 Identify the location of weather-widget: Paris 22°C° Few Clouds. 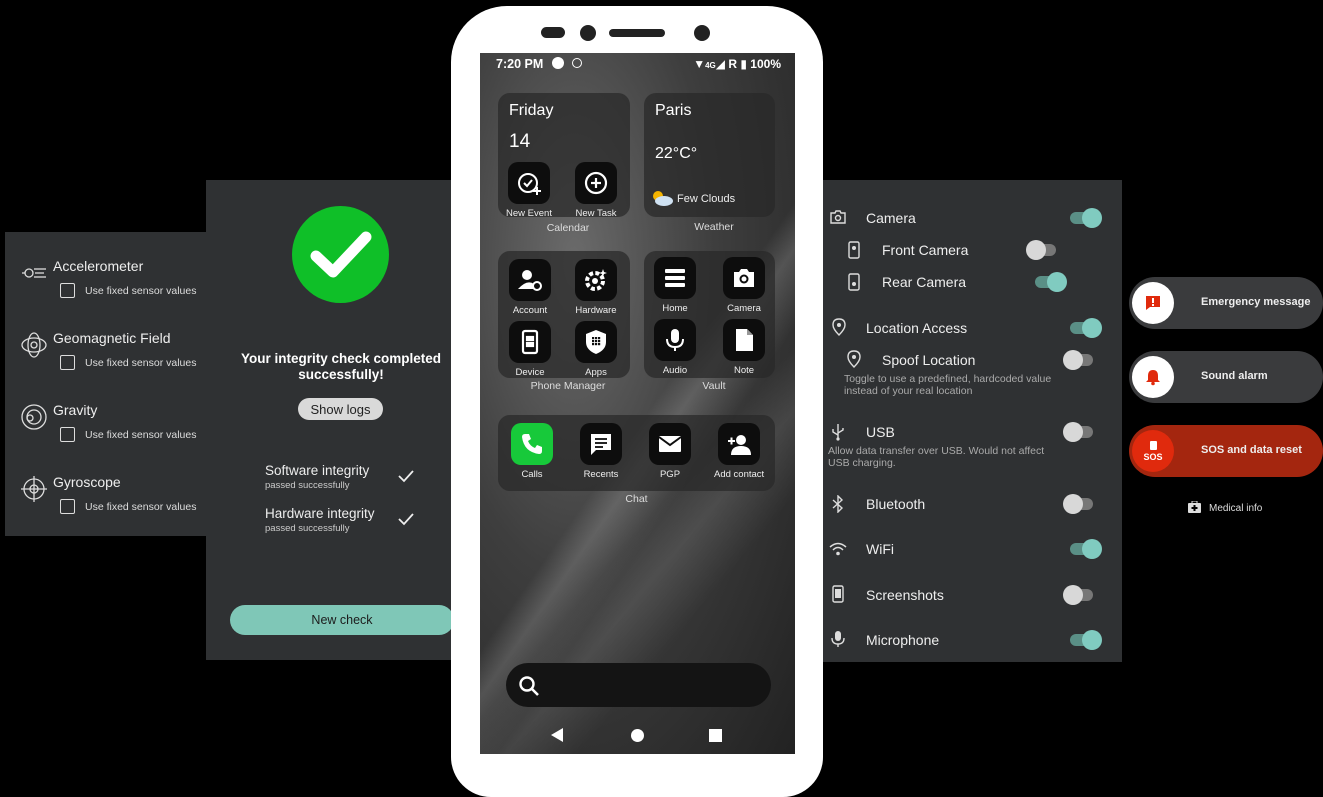
(709, 155).